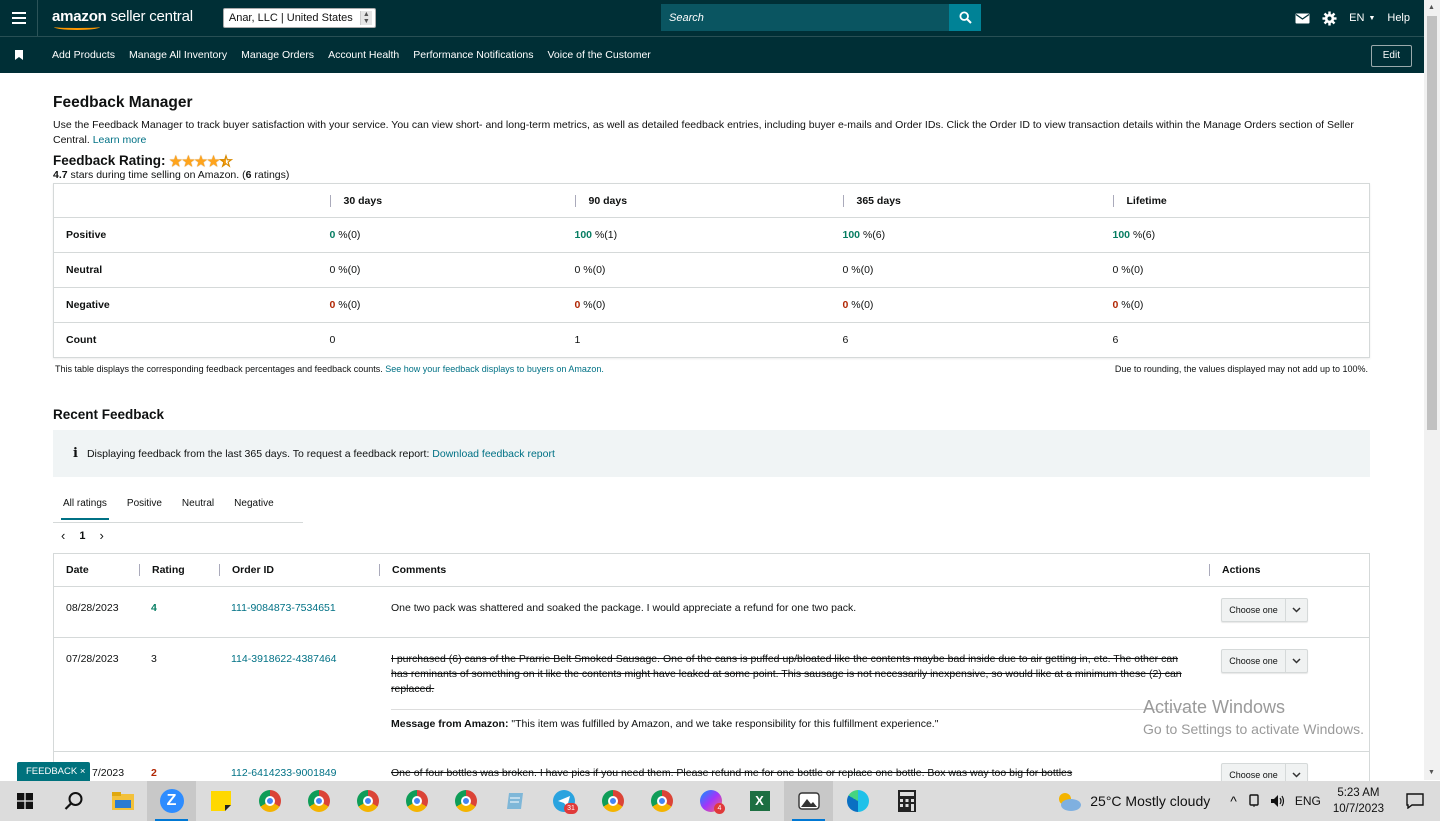  Describe the element at coordinates (299, 570) in the screenshot. I see `header-order-id: Order ID` at that location.